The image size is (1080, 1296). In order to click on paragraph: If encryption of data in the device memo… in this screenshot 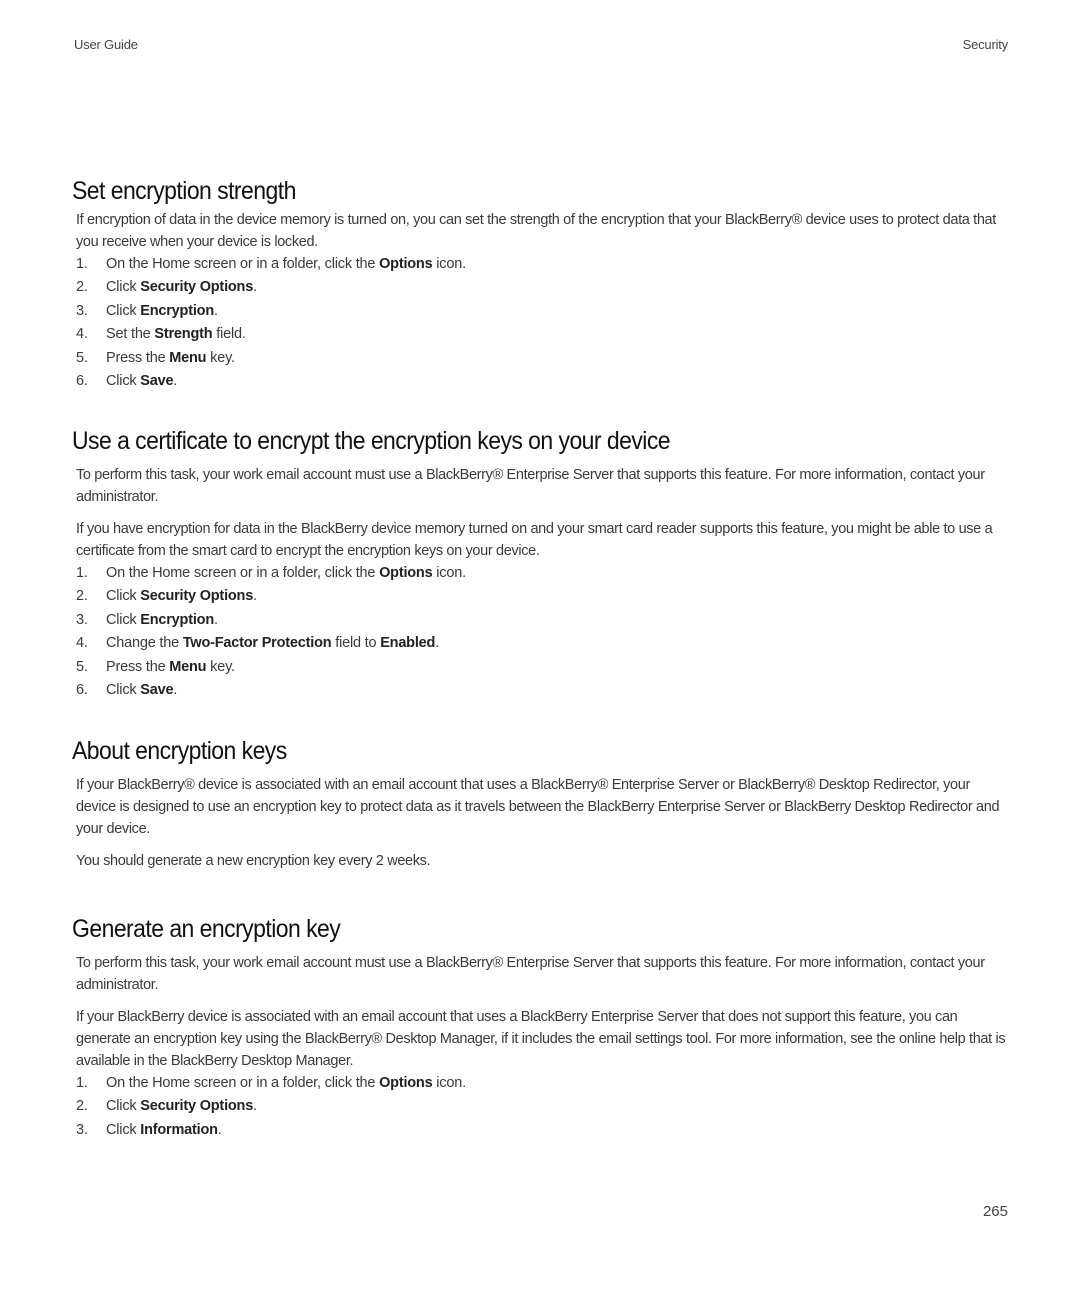, I will do `click(536, 231)`.